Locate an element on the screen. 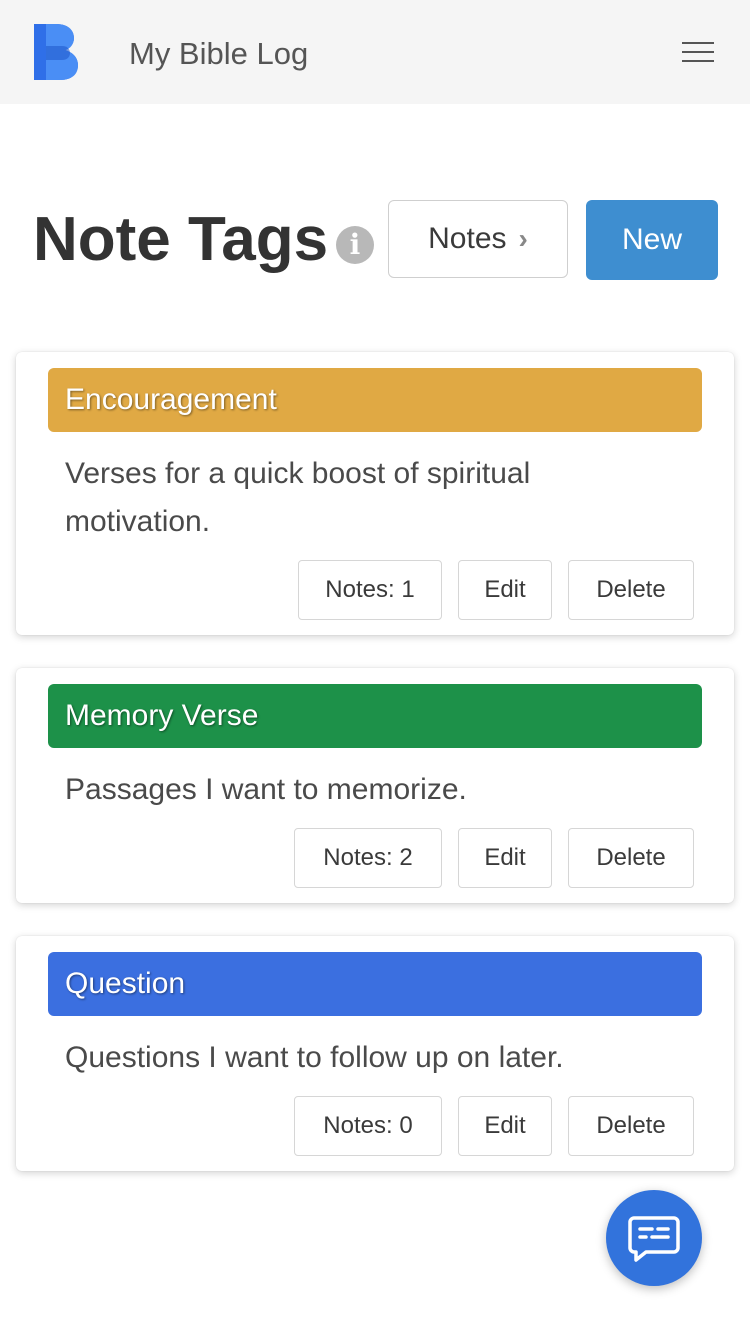 Image resolution: width=750 pixels, height=1334 pixels. book-logo-icon is located at coordinates (55, 52).